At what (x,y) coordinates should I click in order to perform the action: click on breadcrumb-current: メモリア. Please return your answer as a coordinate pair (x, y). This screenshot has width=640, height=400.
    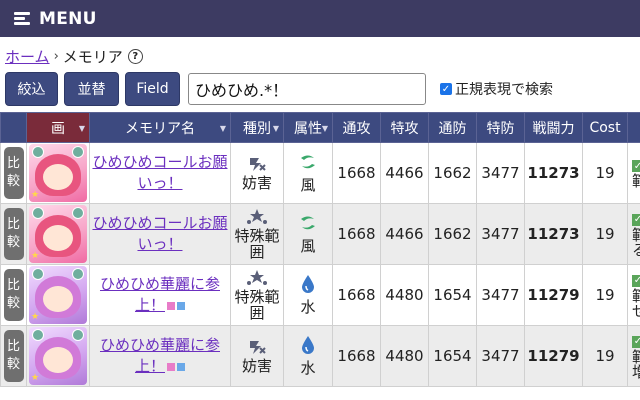
    Looking at the image, I should click on (92, 56).